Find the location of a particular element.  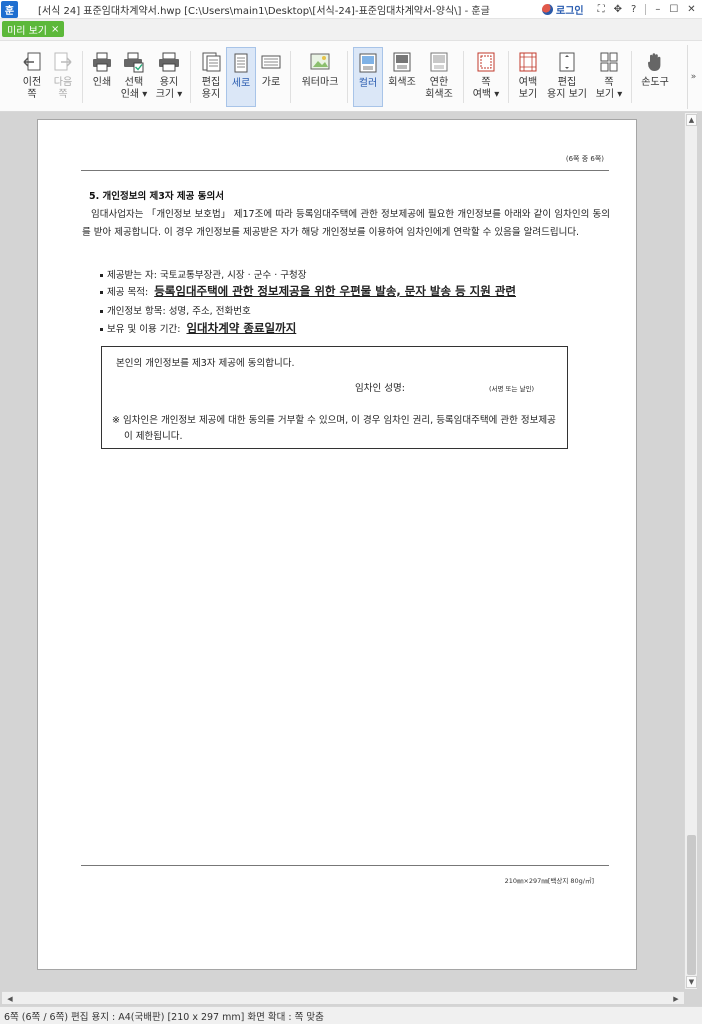

login-label: 로그인 is located at coordinates (570, 11).